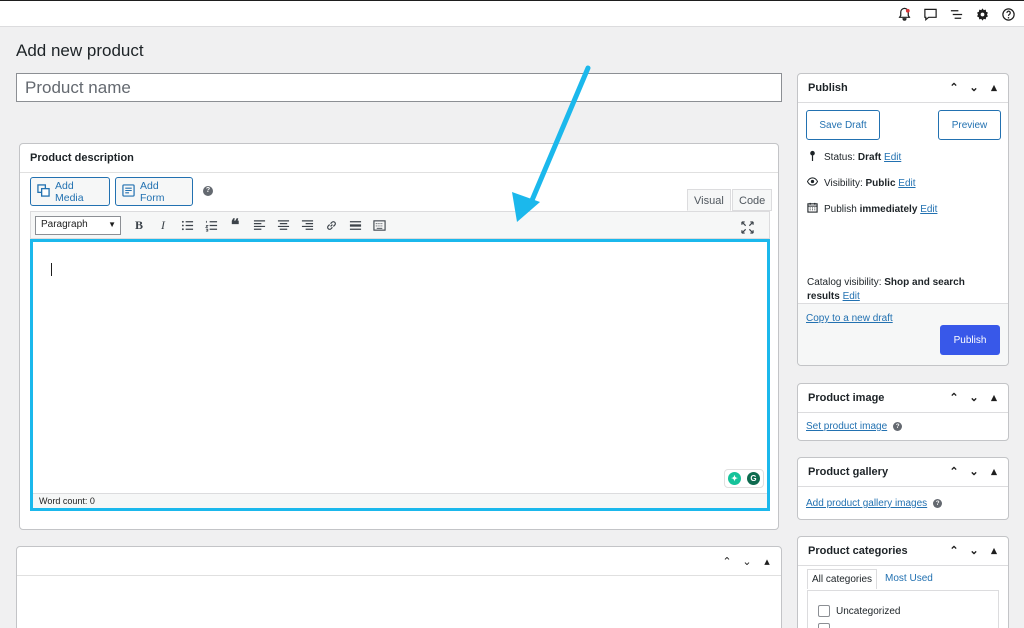 Image resolution: width=1024 pixels, height=628 pixels. What do you see at coordinates (187, 225) in the screenshot?
I see `bullet-list-icon` at bounding box center [187, 225].